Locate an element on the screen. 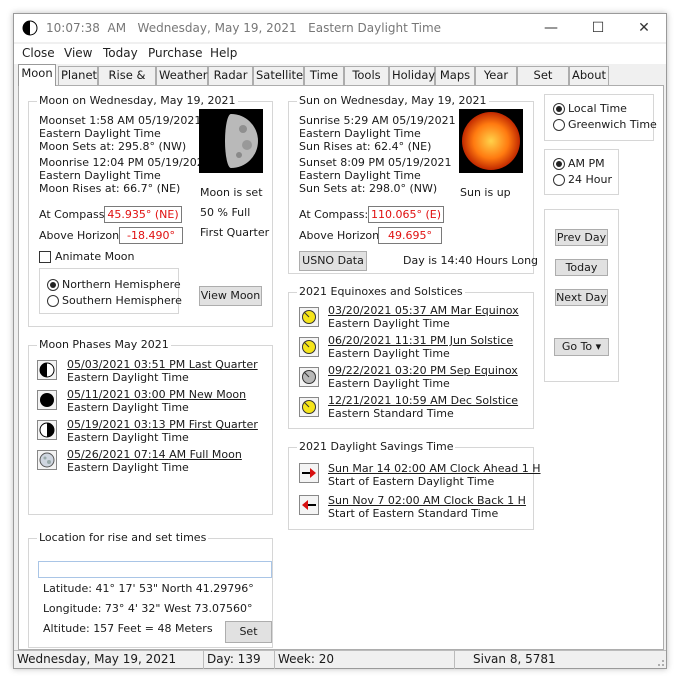  sun-status: Sun is up is located at coordinates (485, 192).